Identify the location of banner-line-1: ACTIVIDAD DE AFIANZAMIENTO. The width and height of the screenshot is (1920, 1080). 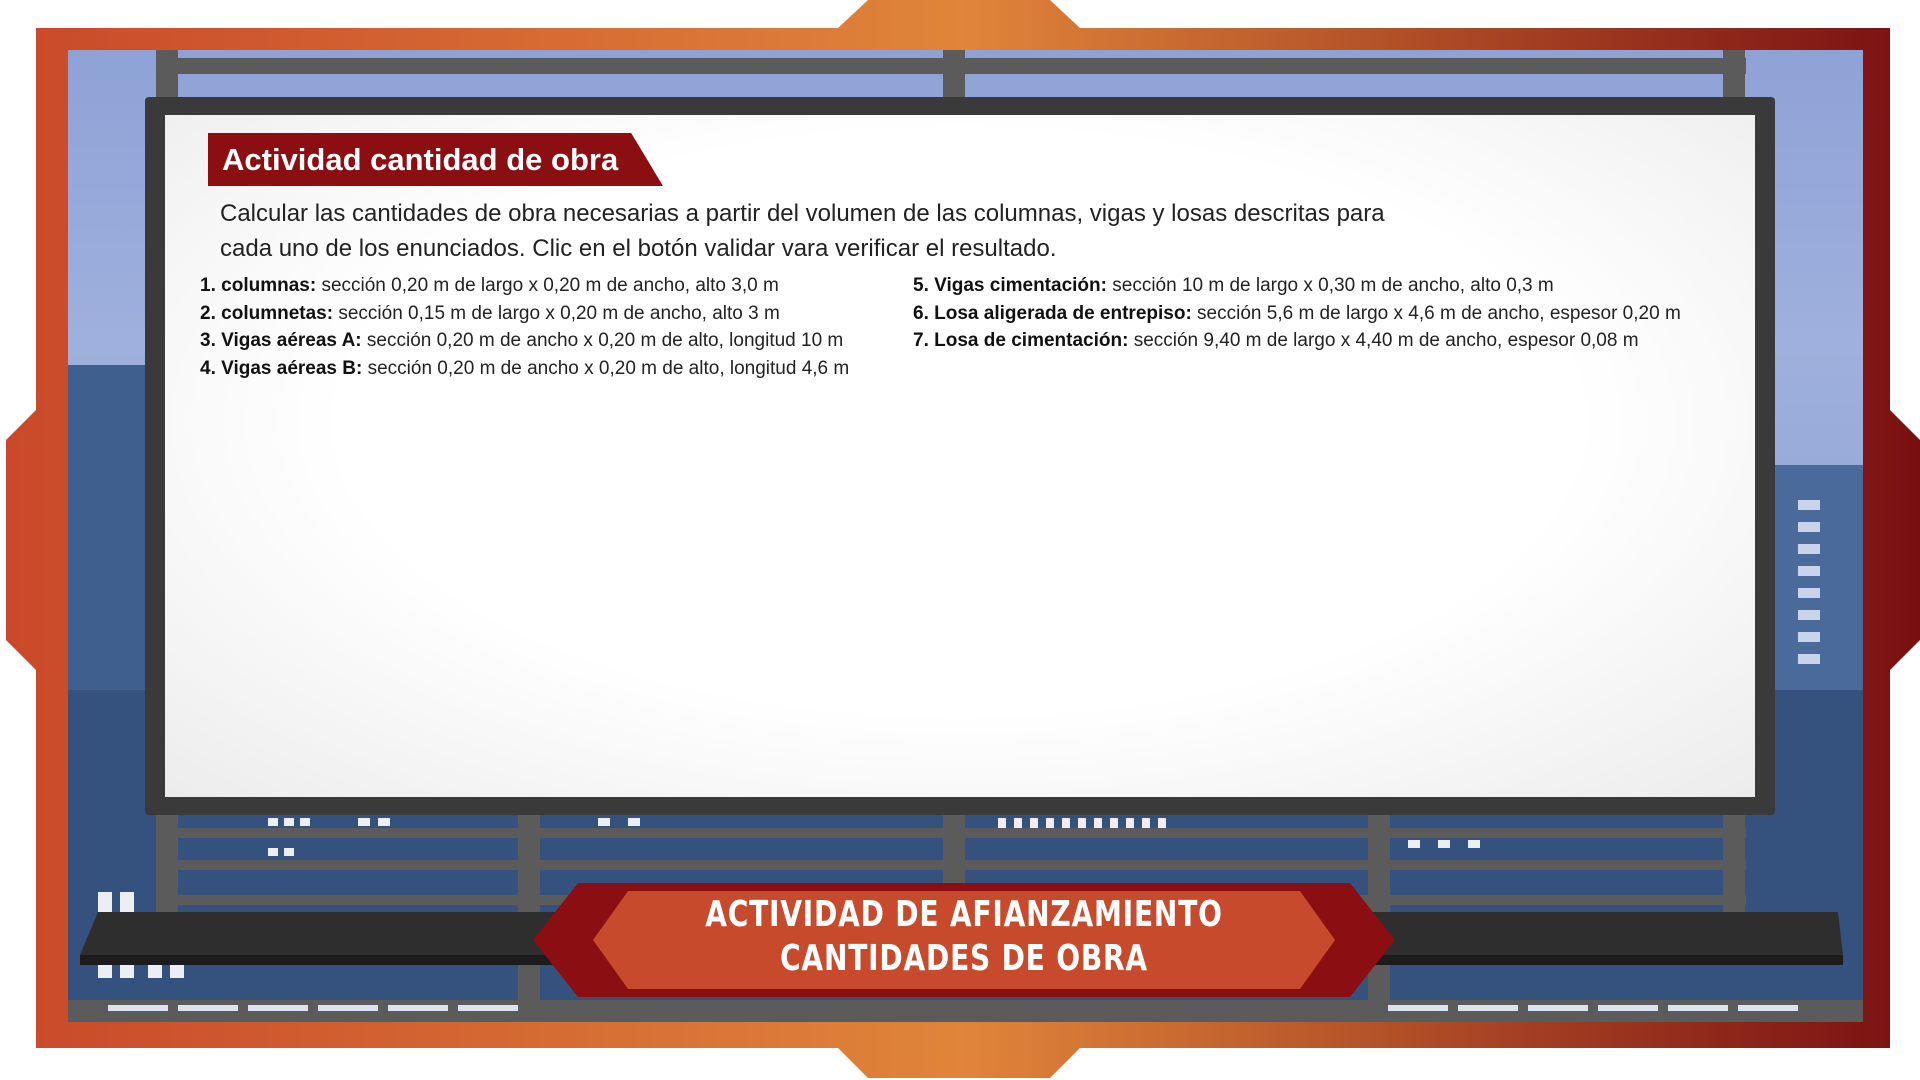
(964, 914).